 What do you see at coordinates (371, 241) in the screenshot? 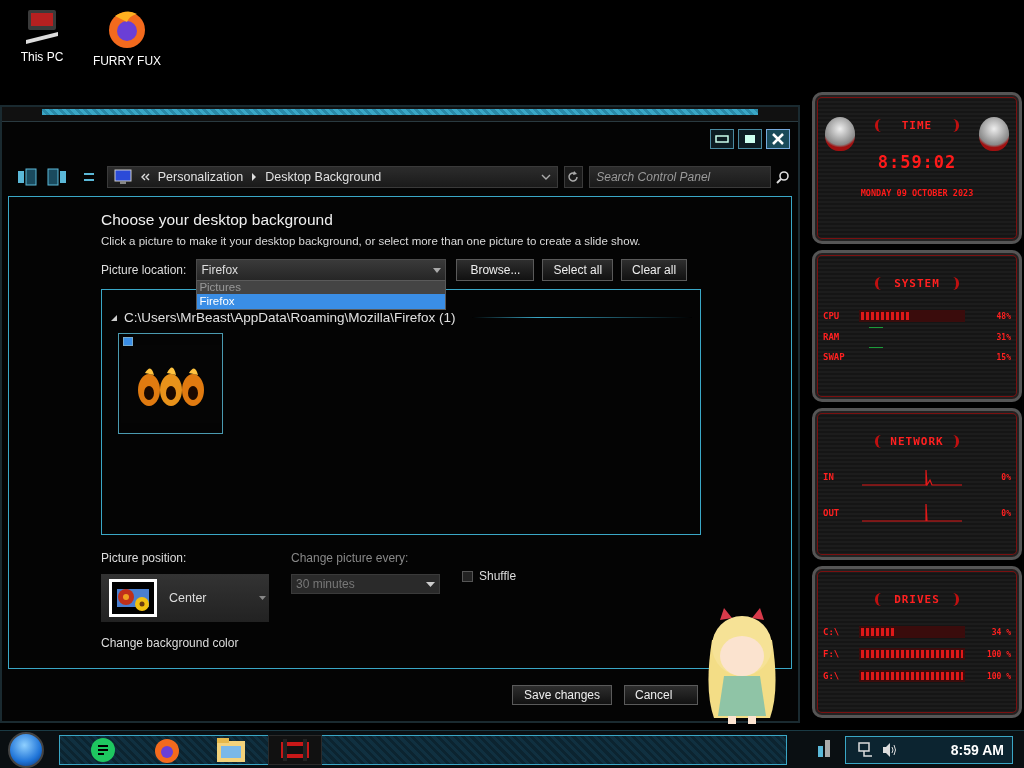
I see `description: Click a picture to make it your desktop background, or select more than one picture to create a slide show.` at bounding box center [371, 241].